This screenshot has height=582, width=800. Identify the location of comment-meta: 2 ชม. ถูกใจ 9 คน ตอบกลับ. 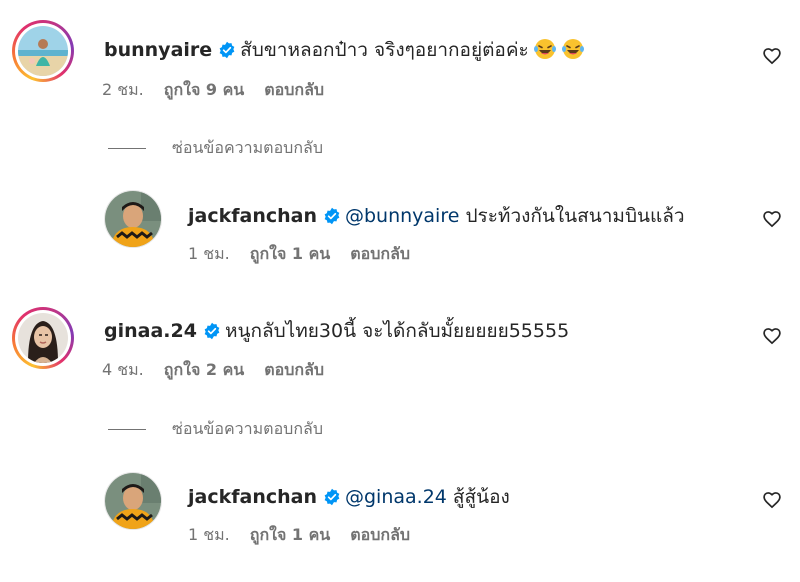
(223, 90).